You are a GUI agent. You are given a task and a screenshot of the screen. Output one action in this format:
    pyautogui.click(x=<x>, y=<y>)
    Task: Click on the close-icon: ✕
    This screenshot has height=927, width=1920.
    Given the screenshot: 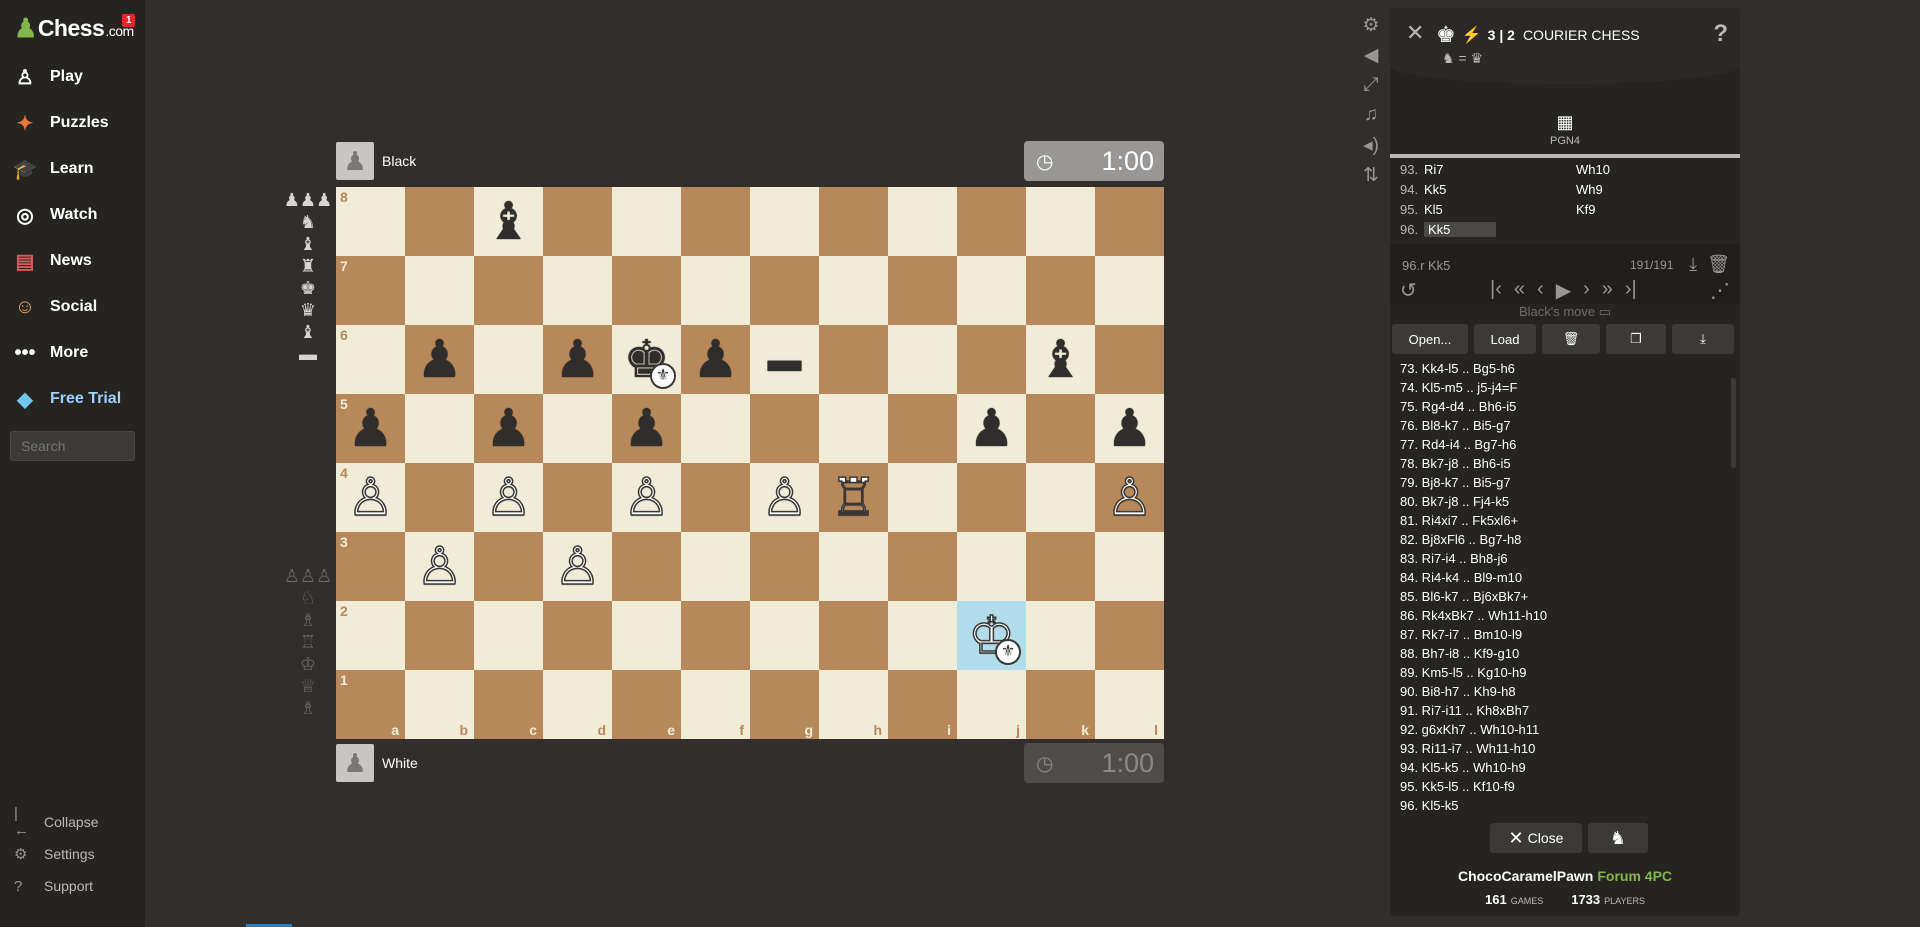 What is the action you would take?
    pyautogui.click(x=1415, y=33)
    